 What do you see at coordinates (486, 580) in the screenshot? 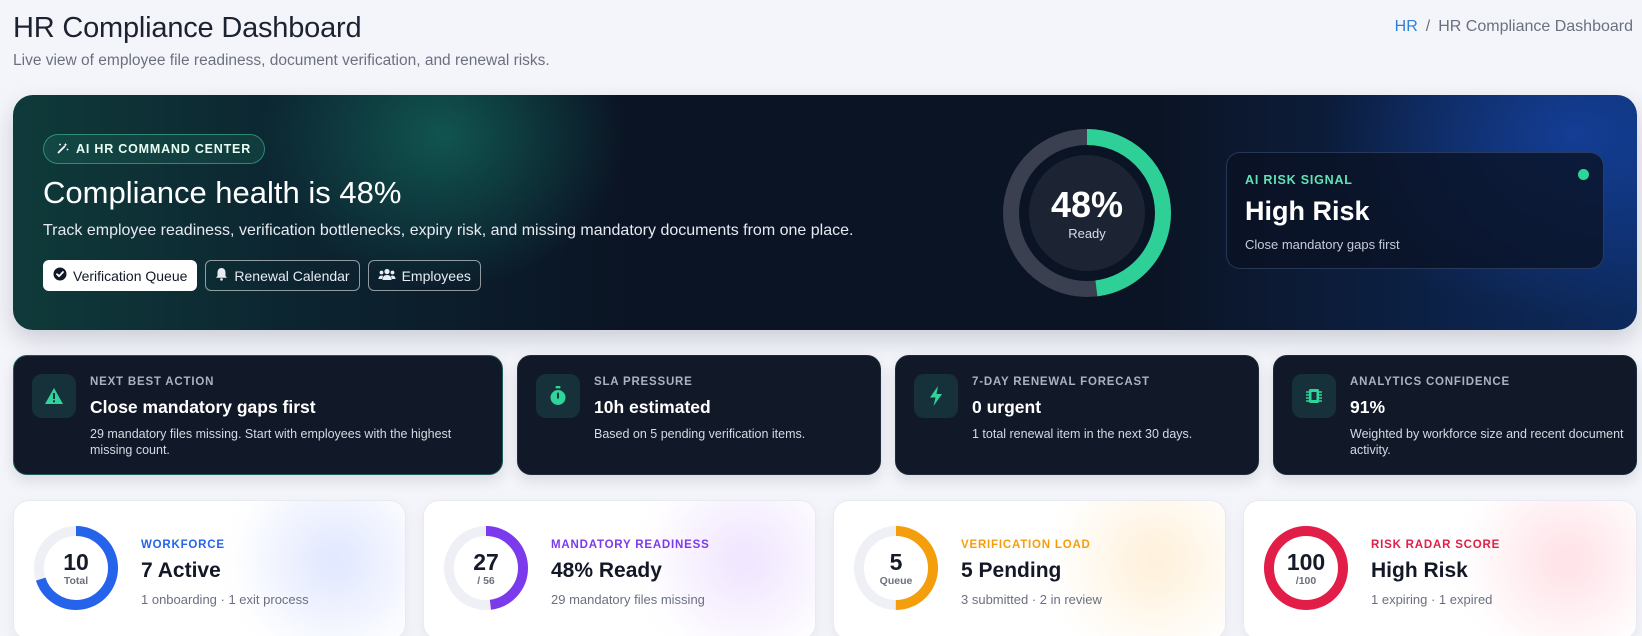
I see `ring-sublabel: / 56` at bounding box center [486, 580].